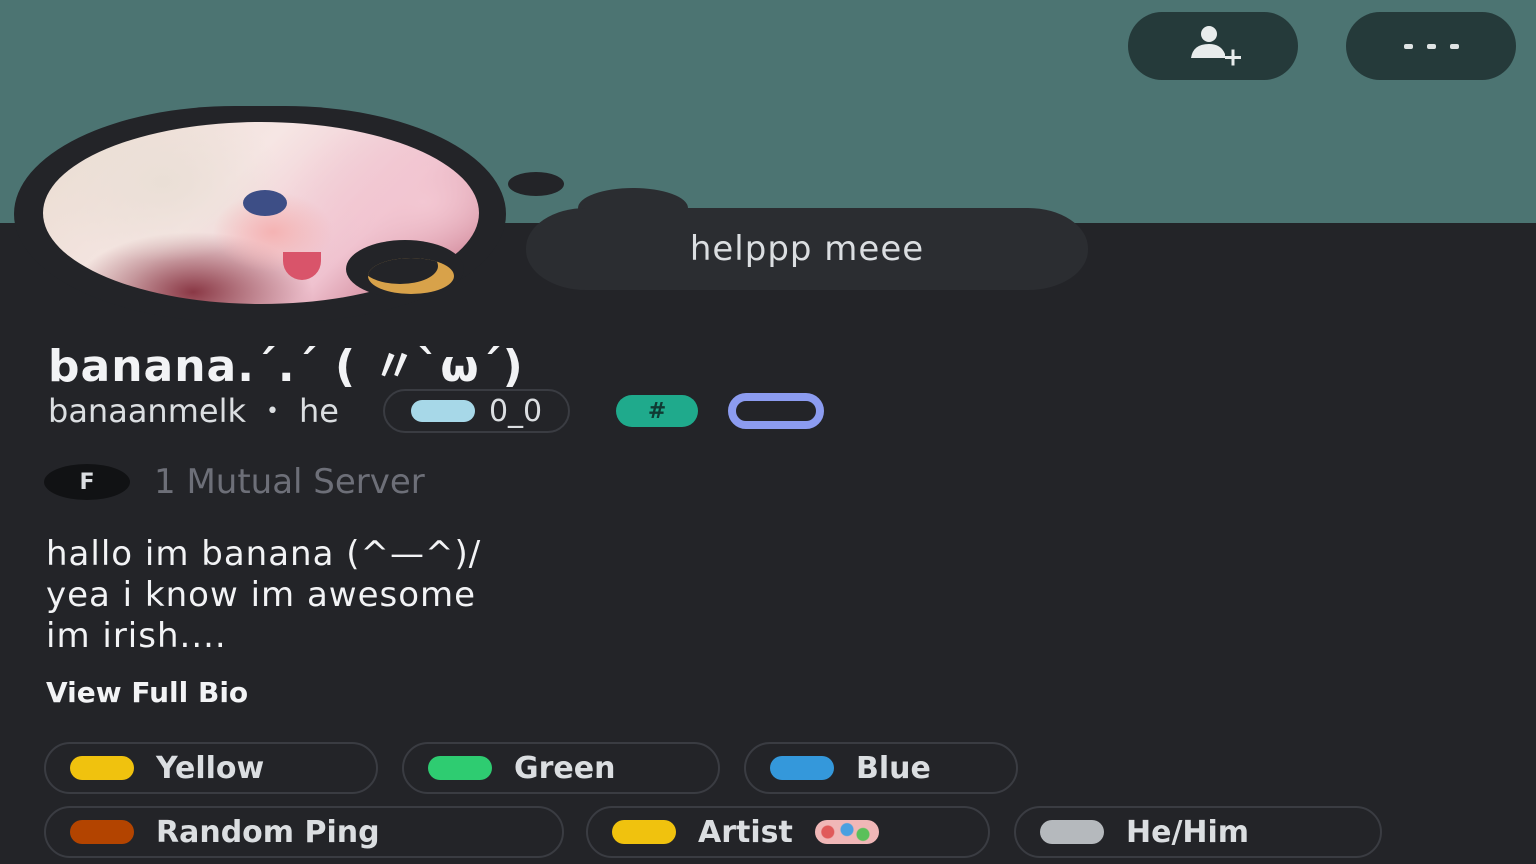  I want to click on role-label: Artist, so click(745, 832).